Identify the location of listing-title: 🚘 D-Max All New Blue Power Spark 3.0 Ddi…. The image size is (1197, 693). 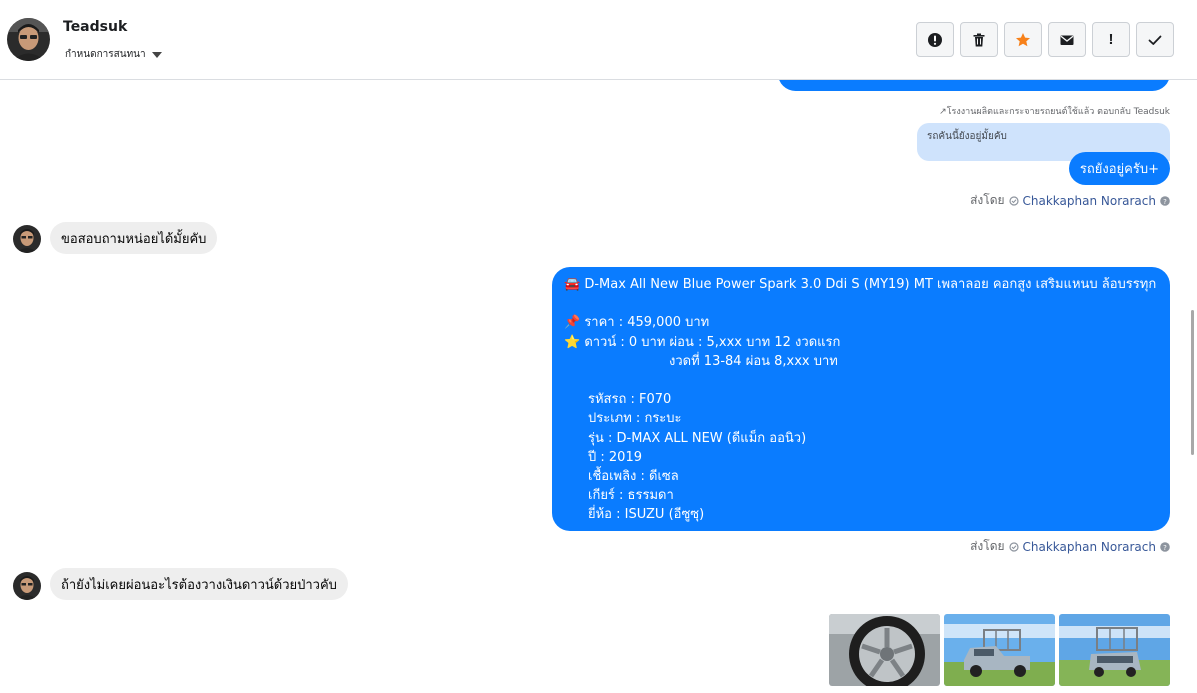
(860, 284).